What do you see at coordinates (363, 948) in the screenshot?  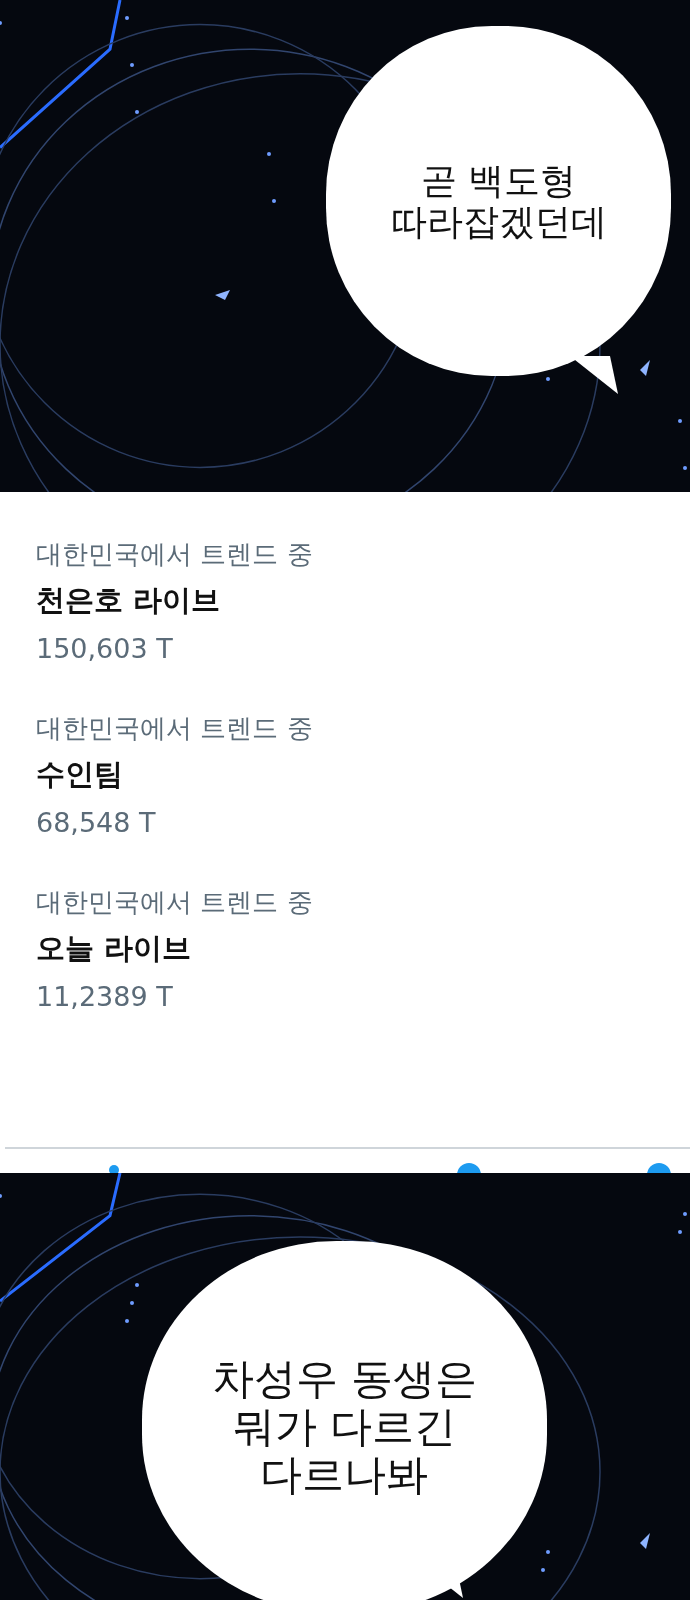 I see `trend-title: 오늘 라이브` at bounding box center [363, 948].